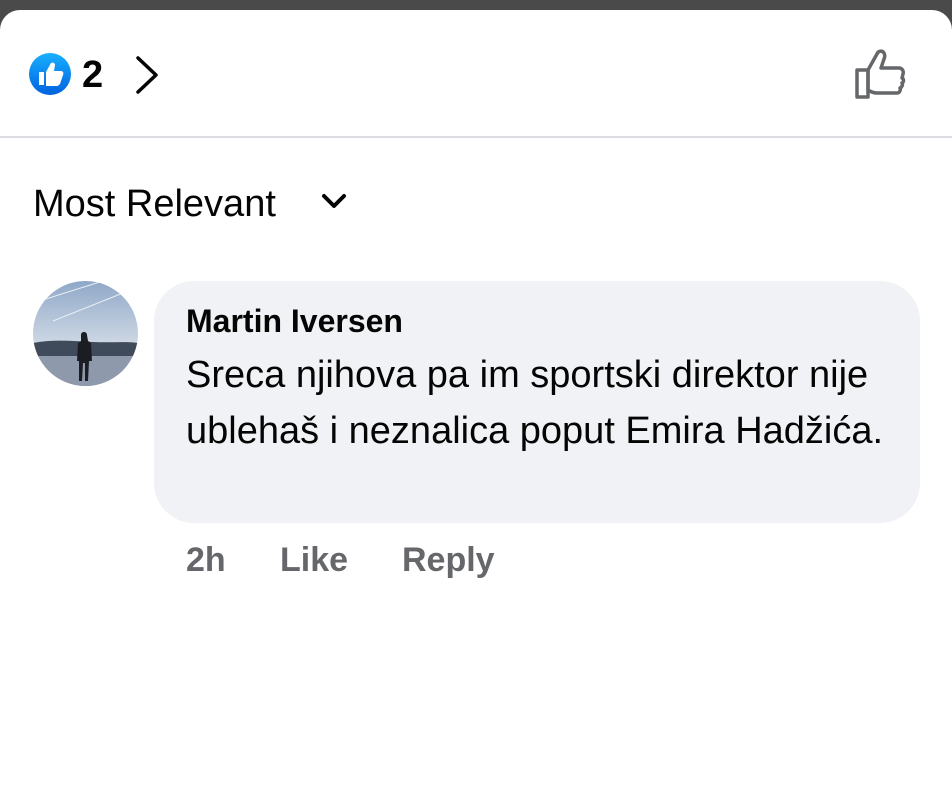 This screenshot has height=800, width=952. Describe the element at coordinates (448, 560) in the screenshot. I see `reply-button: Reply` at that location.